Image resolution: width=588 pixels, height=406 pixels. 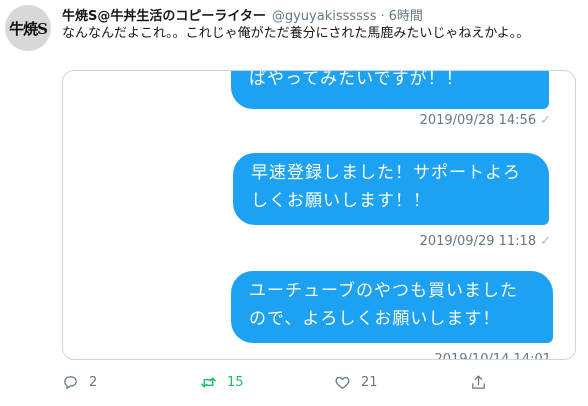 I want to click on chat-bubble-text: 早速登録しました！サポートよろしくお願いします！！, so click(x=386, y=187).